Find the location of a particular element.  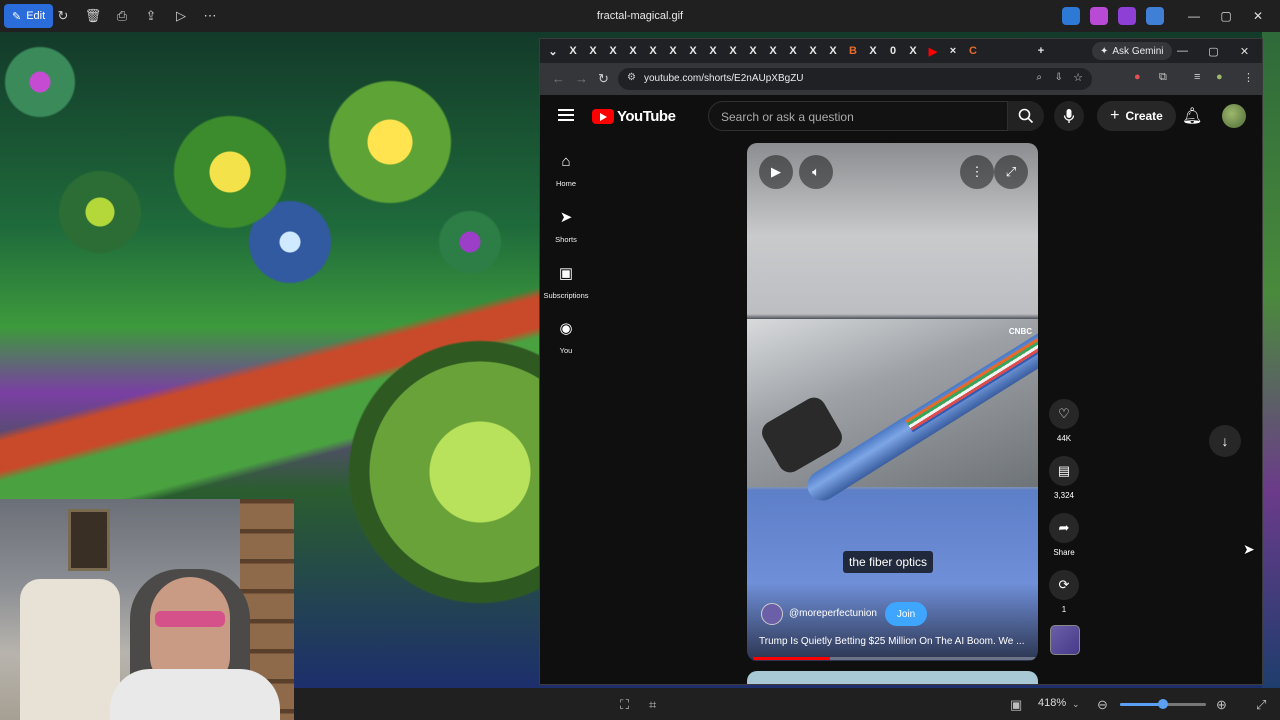

share-action: ➦ Share is located at coordinates (1064, 535).